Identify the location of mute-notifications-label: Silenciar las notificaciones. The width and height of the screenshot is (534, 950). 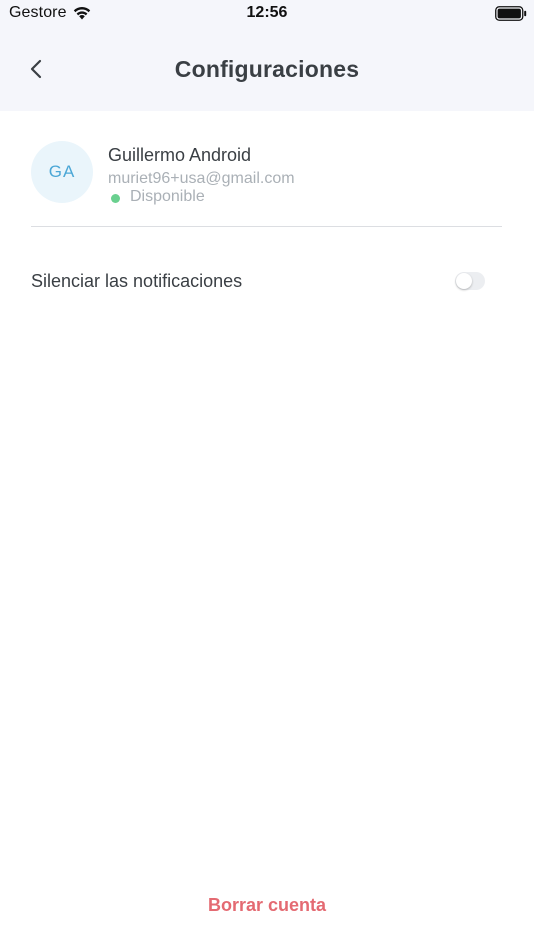
(137, 280).